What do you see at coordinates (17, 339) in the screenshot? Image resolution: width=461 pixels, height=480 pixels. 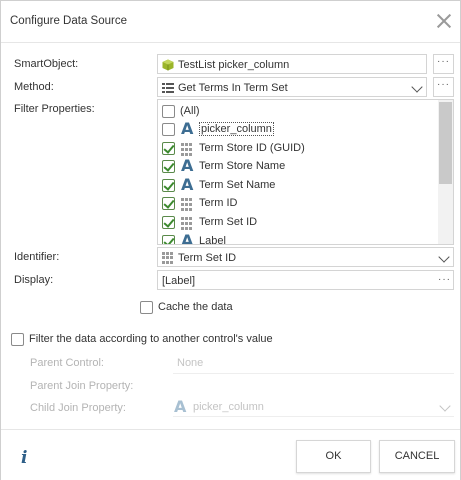 I see `filter-other-control-checkbox` at bounding box center [17, 339].